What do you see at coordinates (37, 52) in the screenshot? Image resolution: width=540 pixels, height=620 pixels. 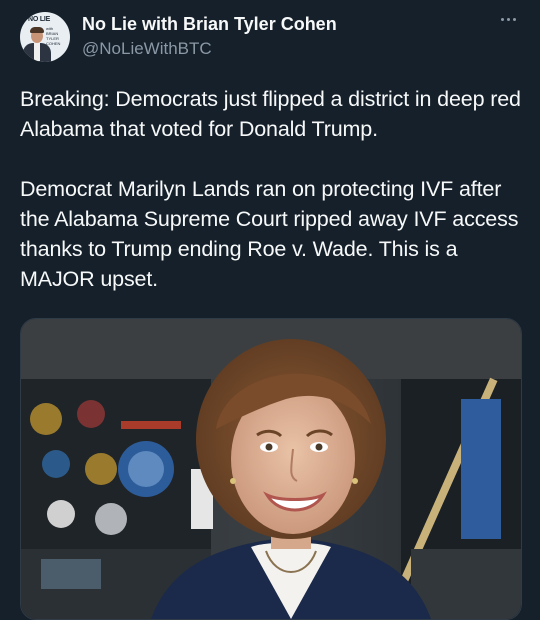 I see `avatar-person-shirt` at bounding box center [37, 52].